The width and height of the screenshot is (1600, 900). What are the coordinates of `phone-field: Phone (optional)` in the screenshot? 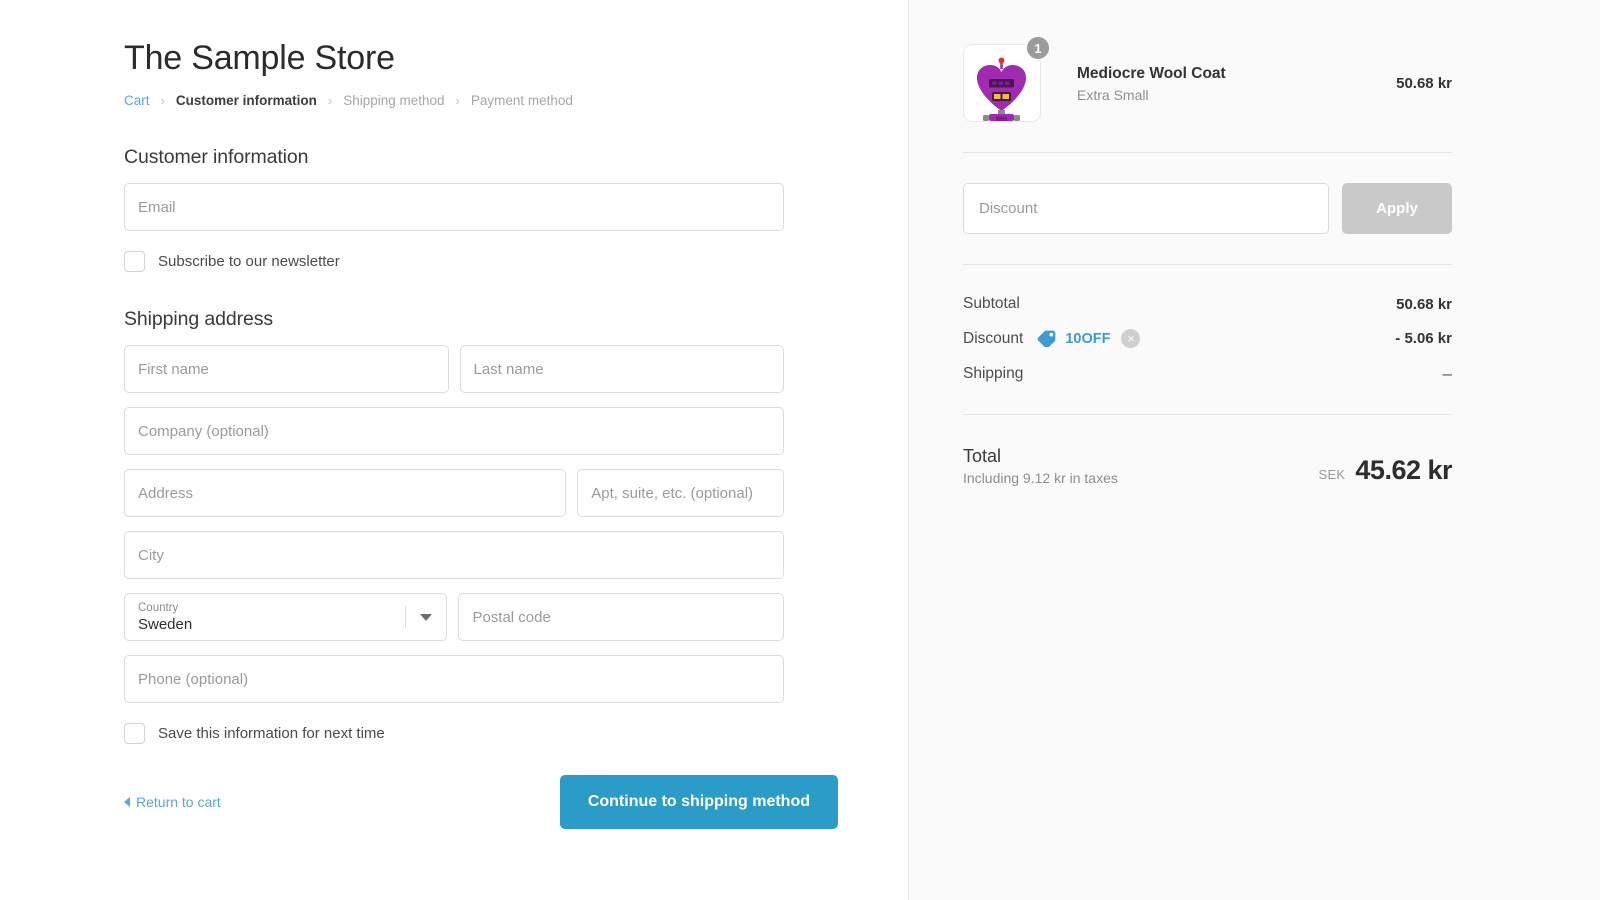 It's located at (454, 679).